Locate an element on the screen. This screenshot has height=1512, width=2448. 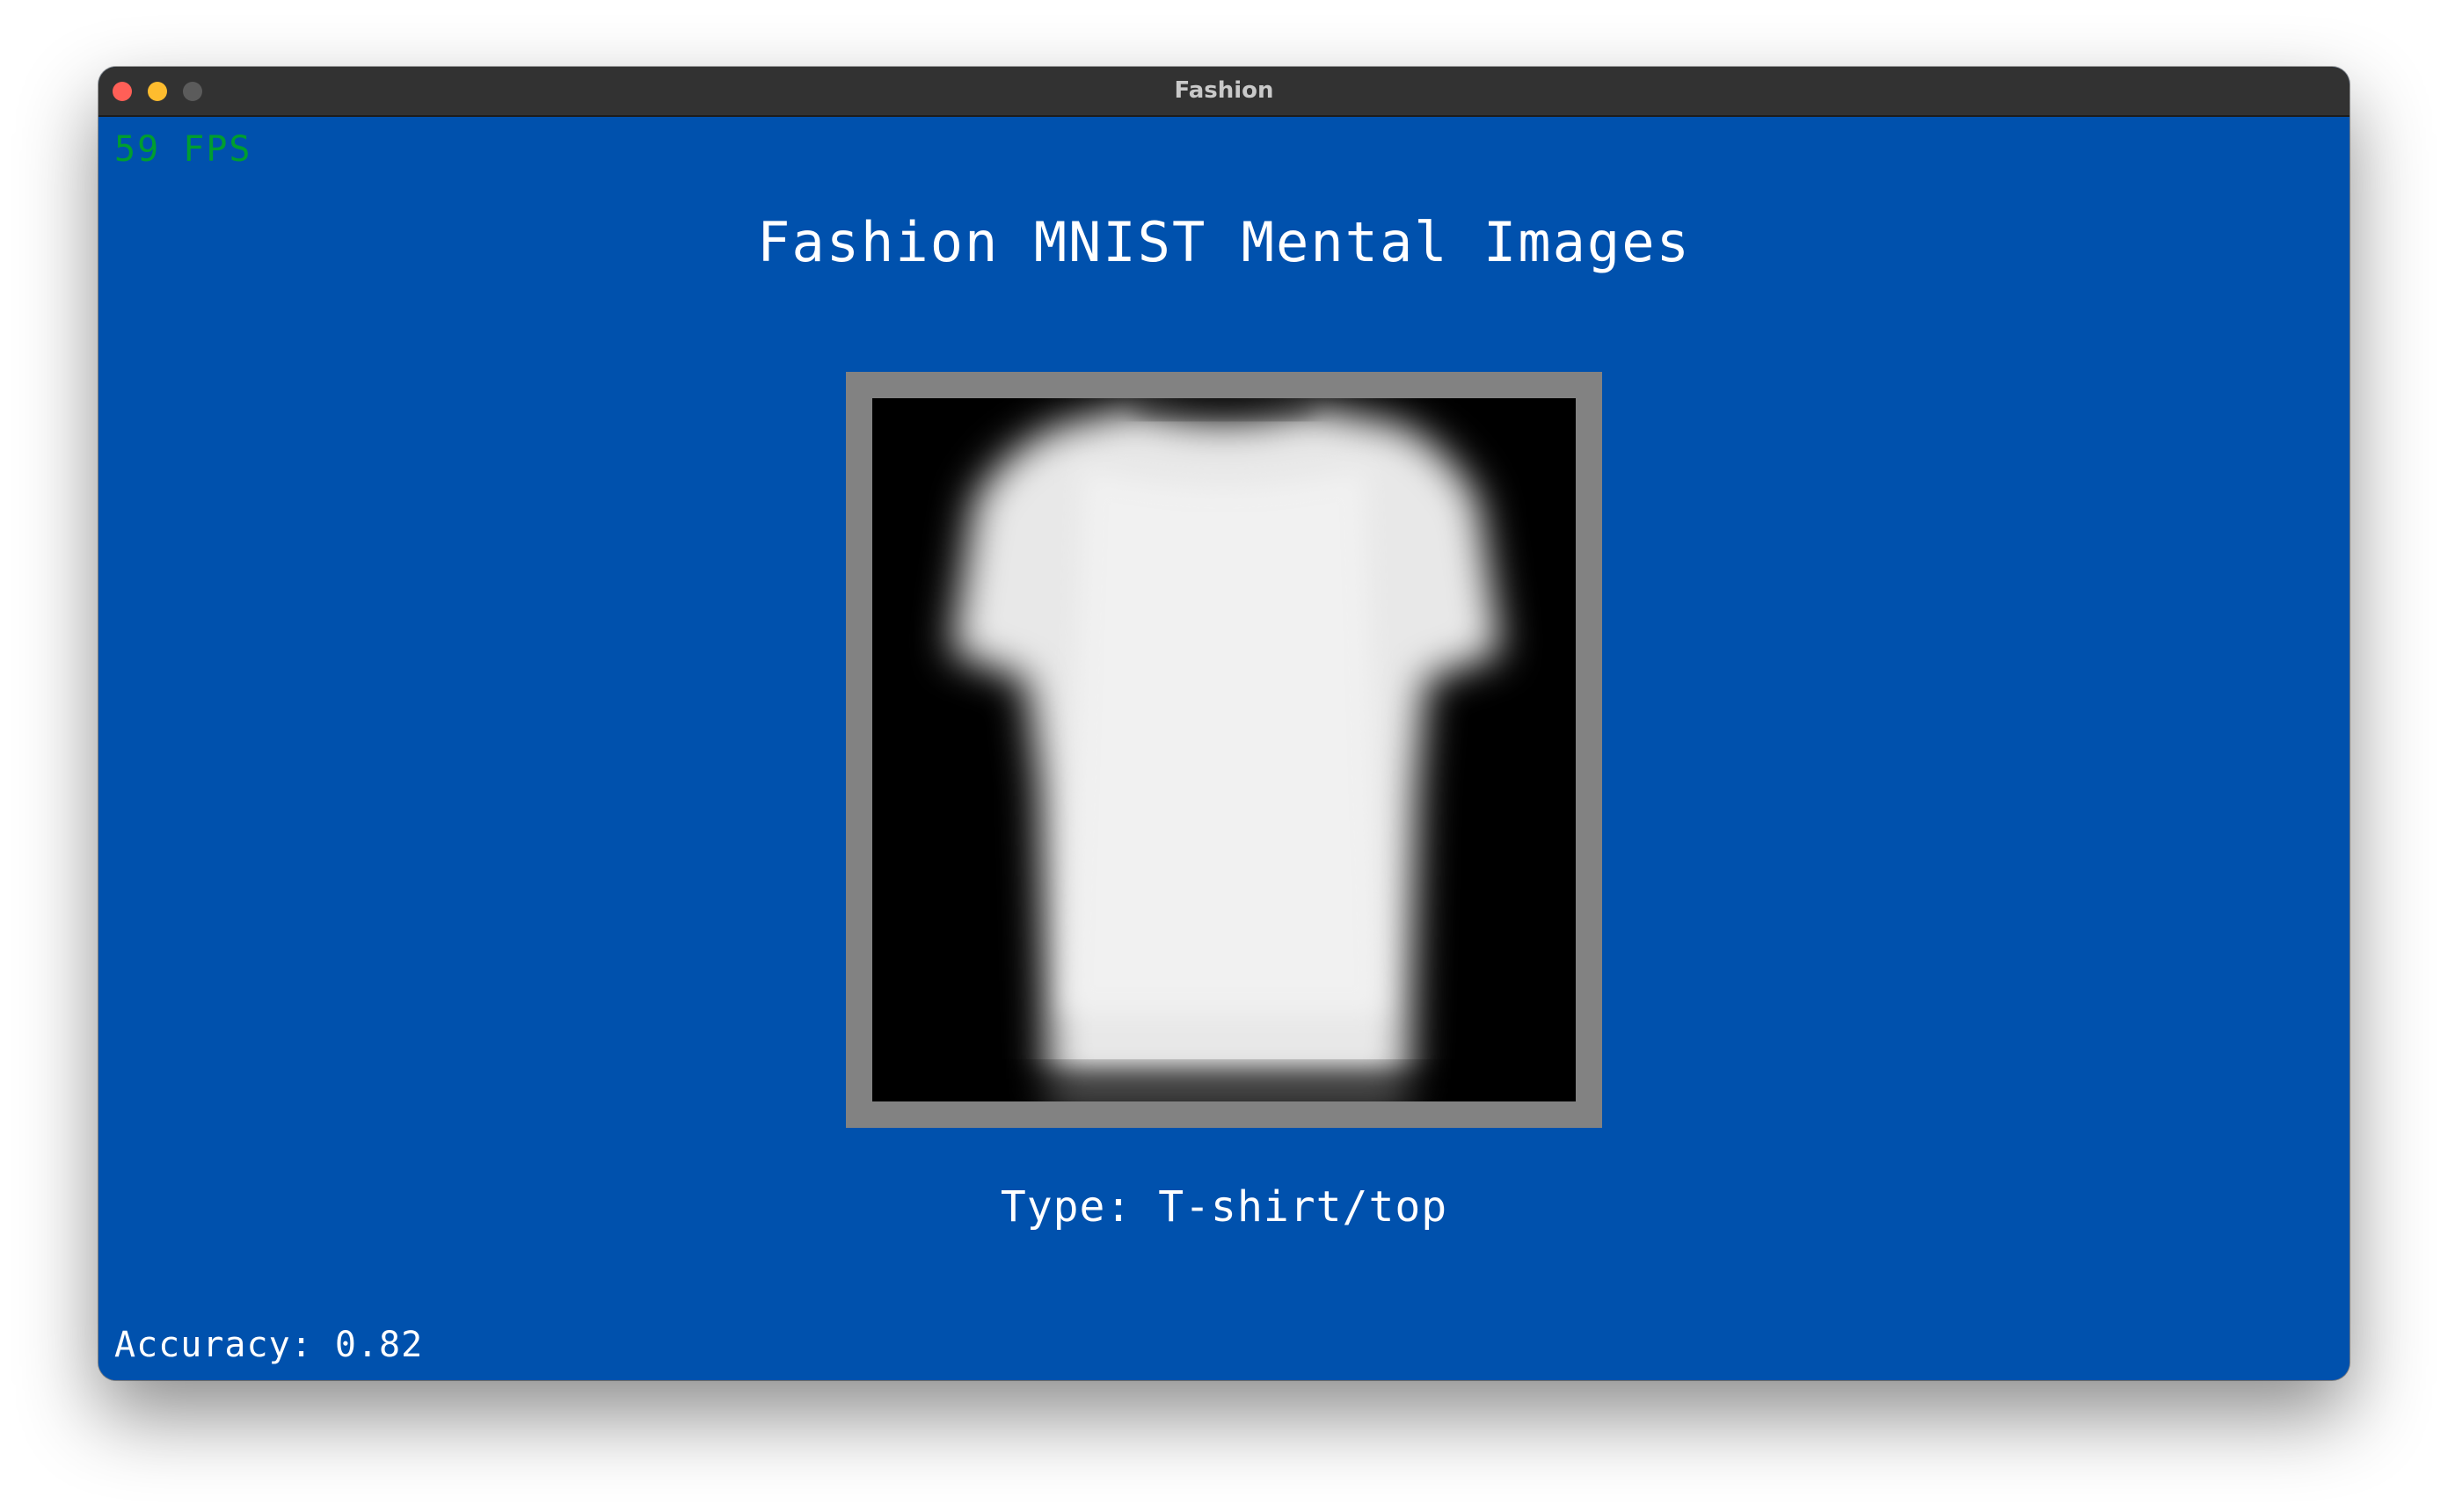
page-title: Fashion MNIST Mental Images is located at coordinates (1224, 242).